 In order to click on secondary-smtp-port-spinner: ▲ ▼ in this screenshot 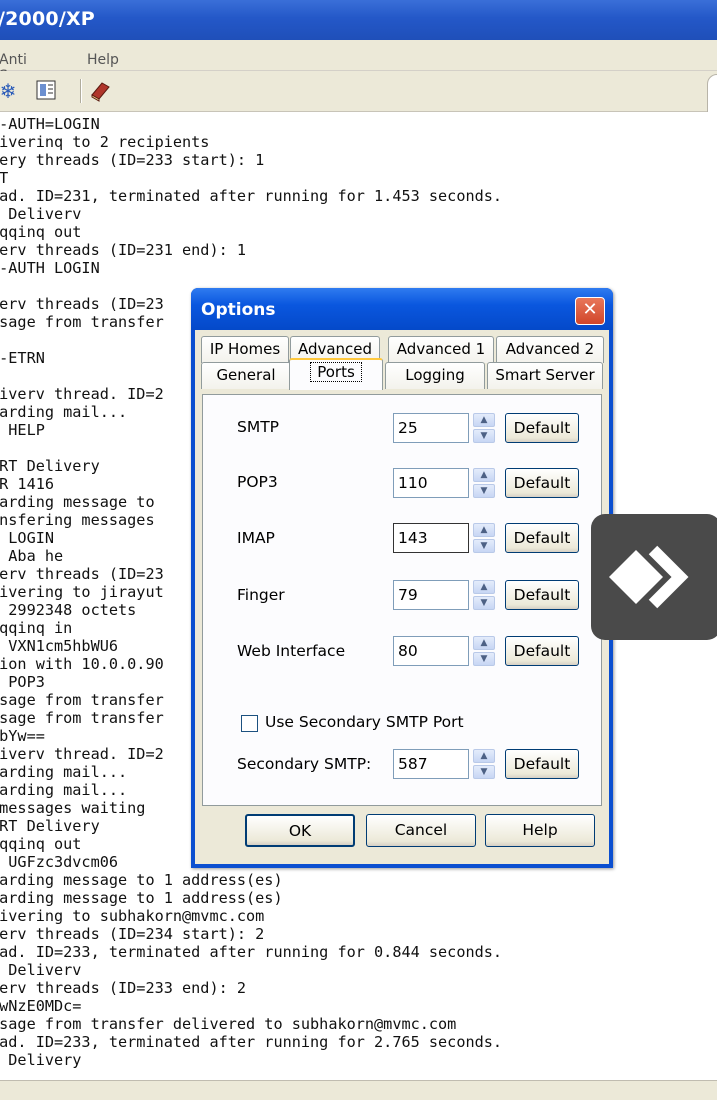, I will do `click(484, 764)`.